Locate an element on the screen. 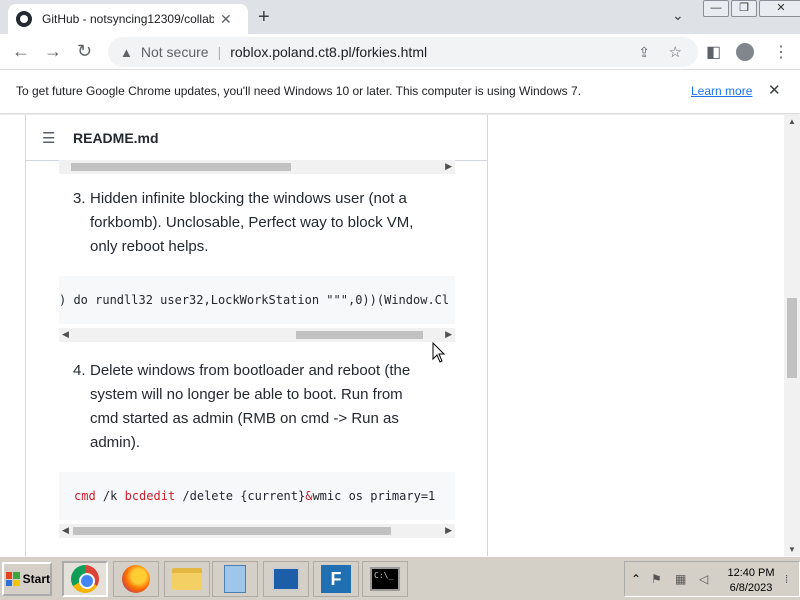 The width and height of the screenshot is (800, 600). taskbar: Start F C:\_ ⌃ ⚑ ▦ ◁ 12:40 PM 6/8/2023 ⁞ is located at coordinates (400, 578).